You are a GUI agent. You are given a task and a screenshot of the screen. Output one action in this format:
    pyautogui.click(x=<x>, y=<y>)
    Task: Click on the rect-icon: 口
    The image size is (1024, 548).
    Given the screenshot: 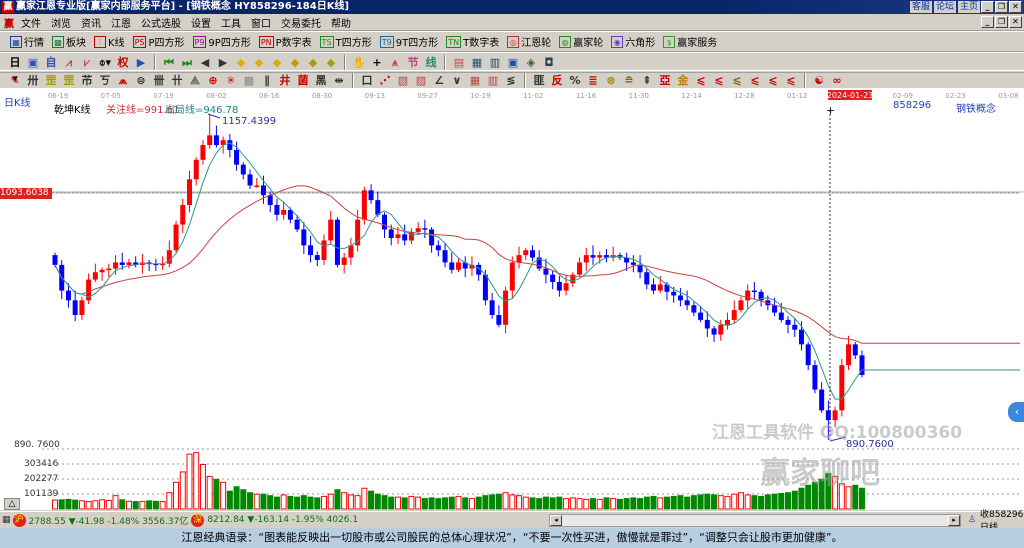 What is the action you would take?
    pyautogui.click(x=367, y=81)
    